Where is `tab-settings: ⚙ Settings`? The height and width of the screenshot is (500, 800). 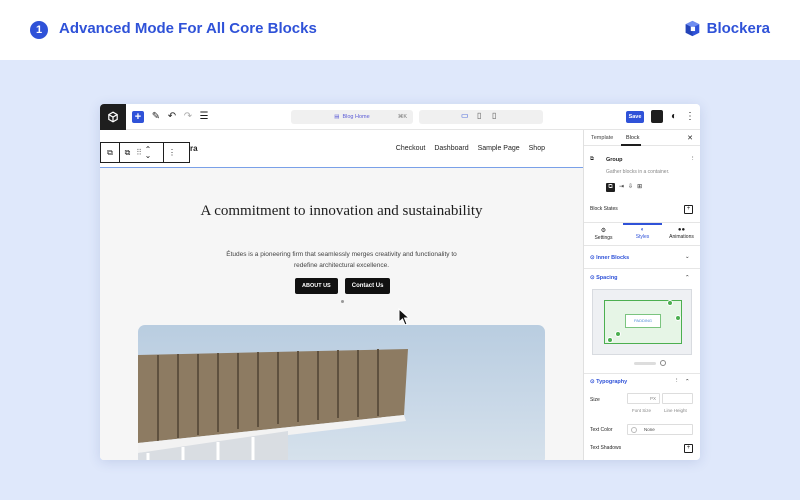
tab-settings: ⚙ Settings is located at coordinates (603, 234).